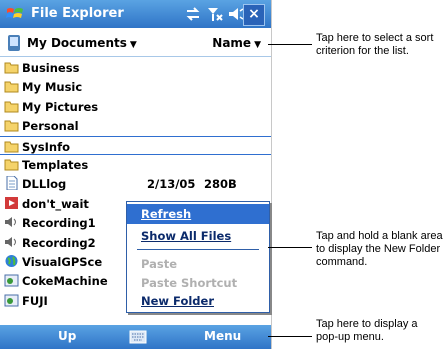  Describe the element at coordinates (62, 261) in the screenshot. I see `file-name: VisualGPSce` at that location.